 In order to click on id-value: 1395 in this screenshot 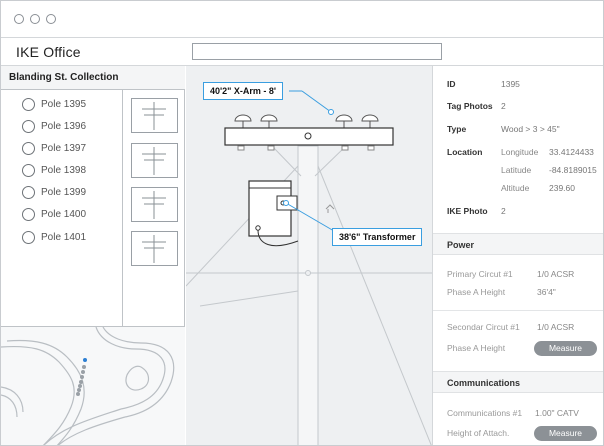, I will do `click(510, 84)`.